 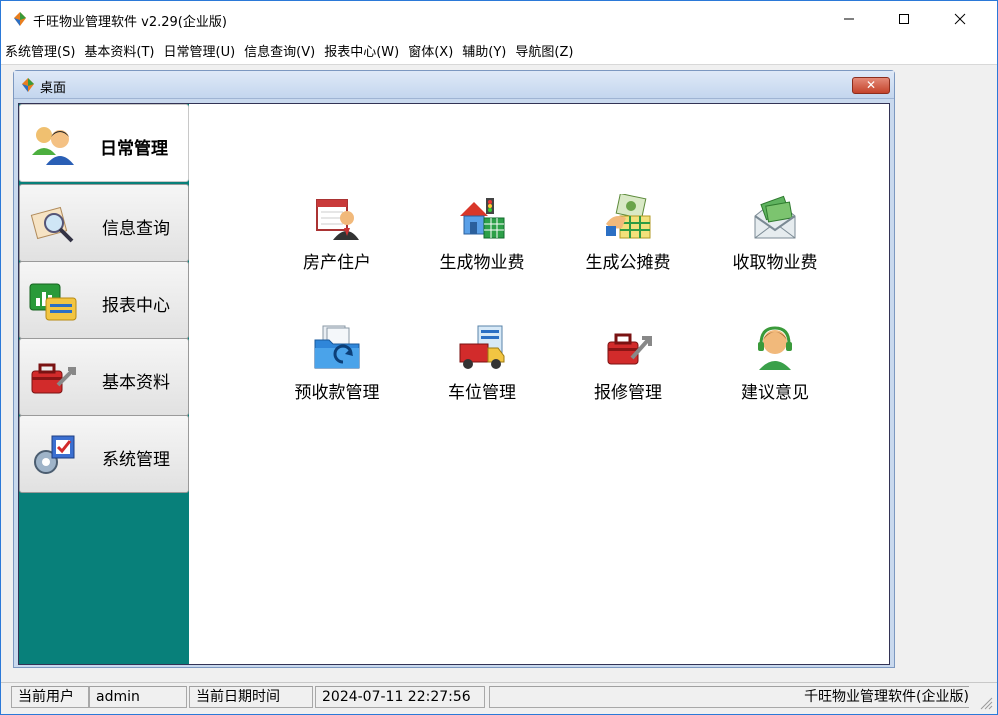 I want to click on app-logo-icon, so click(x=20, y=19).